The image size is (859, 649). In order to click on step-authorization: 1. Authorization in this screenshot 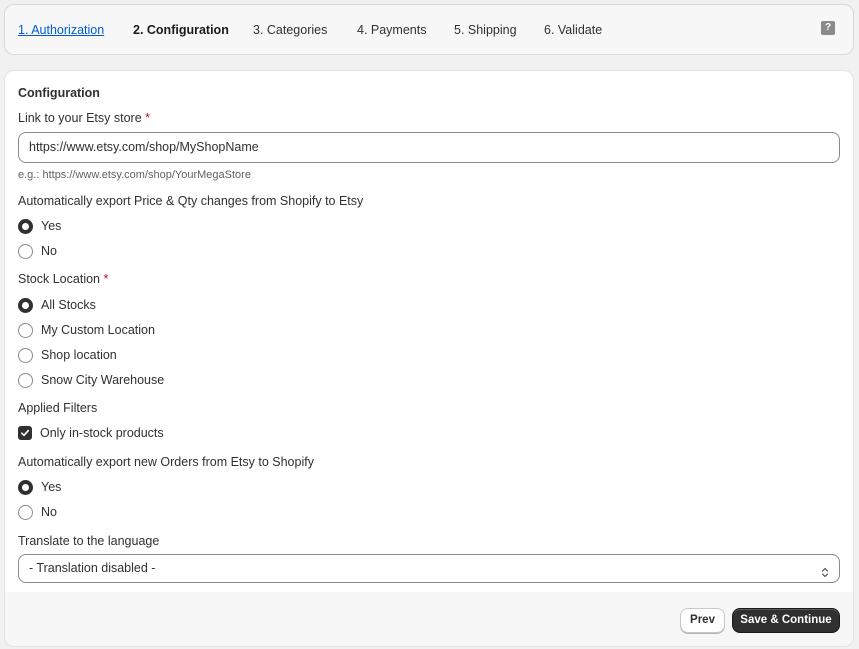, I will do `click(61, 30)`.